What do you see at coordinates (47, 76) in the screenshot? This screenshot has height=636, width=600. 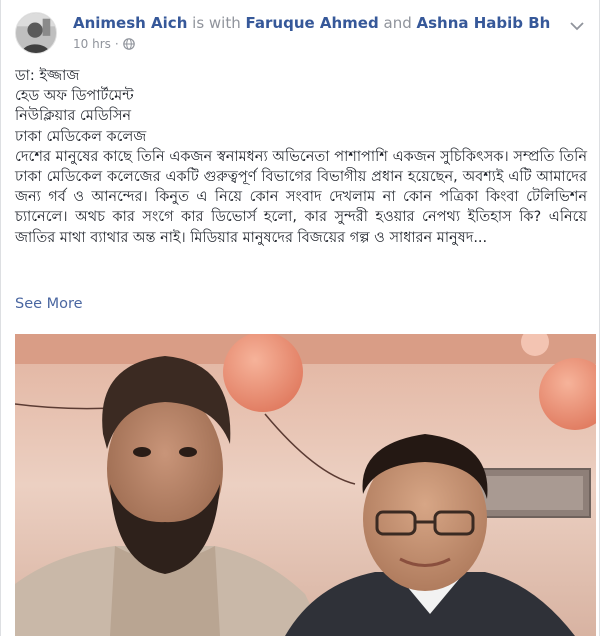 I see `post-line: ডা: ইজ্জাজ` at bounding box center [47, 76].